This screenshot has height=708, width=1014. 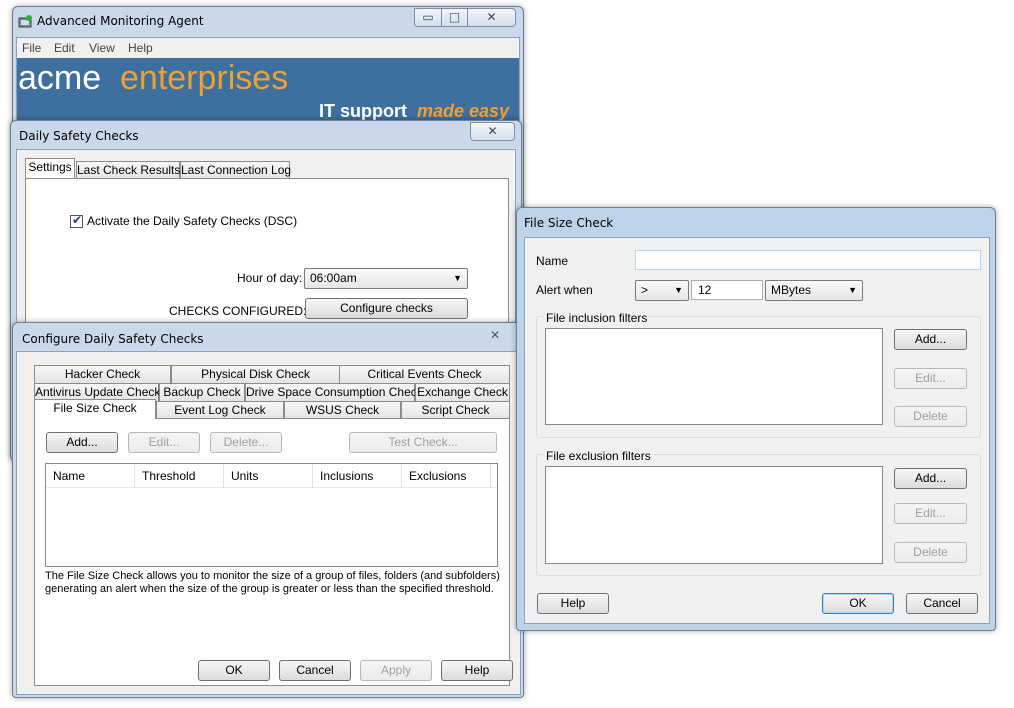 I want to click on units-value: MBytes, so click(x=791, y=290).